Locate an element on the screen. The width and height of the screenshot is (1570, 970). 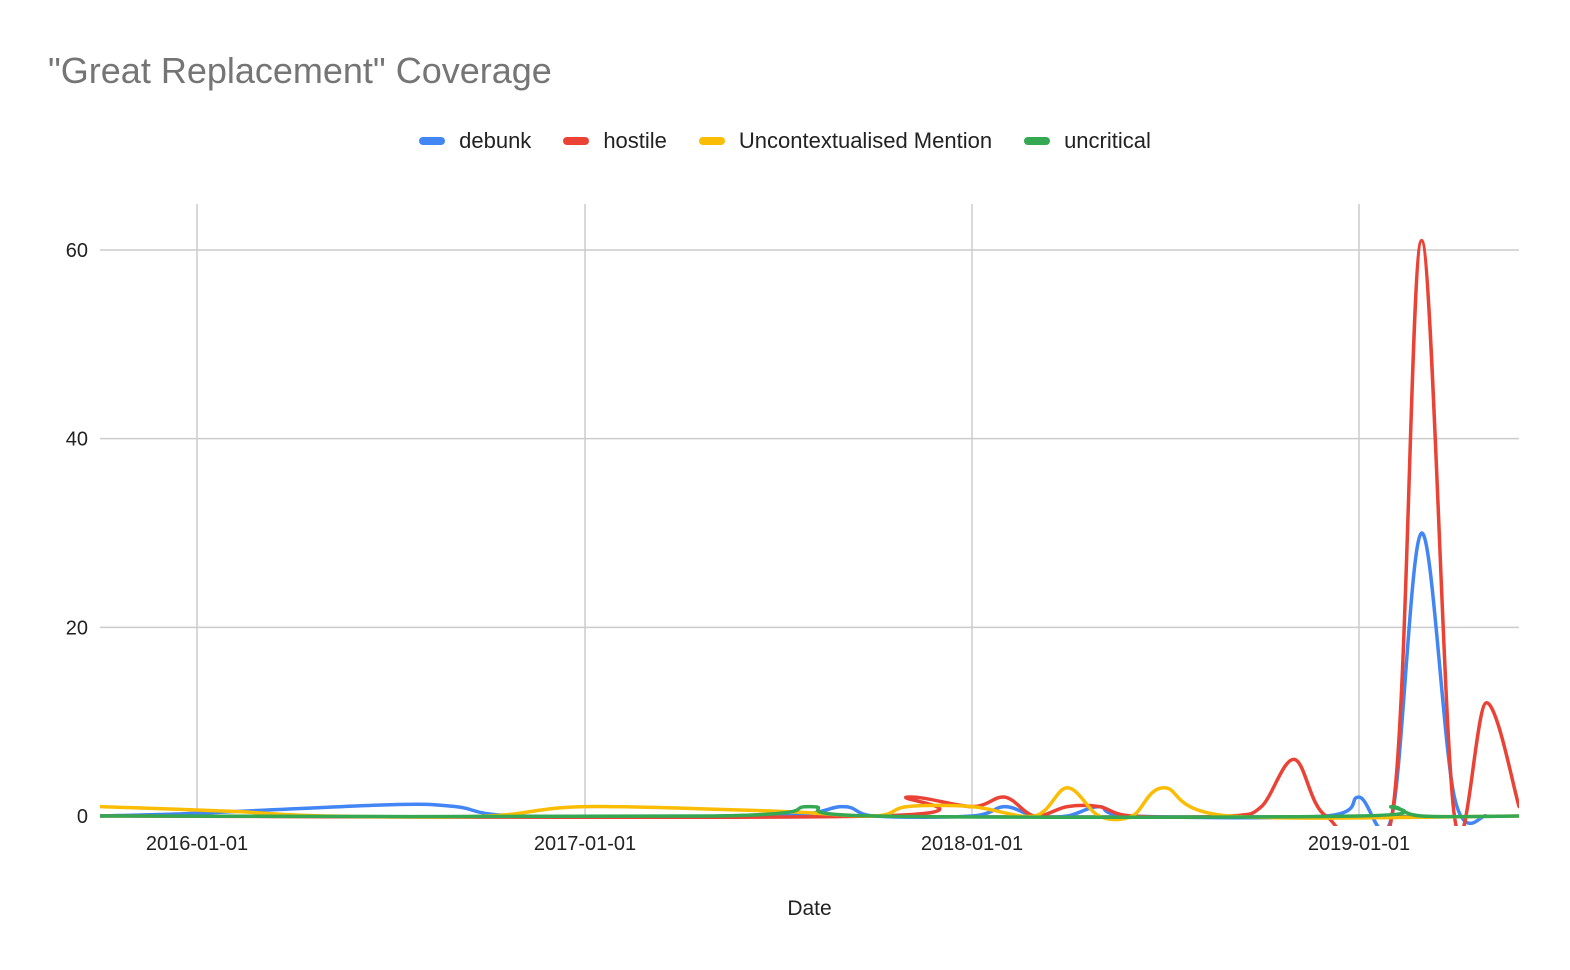
y-tick-label-20: 20 is located at coordinates (77, 628).